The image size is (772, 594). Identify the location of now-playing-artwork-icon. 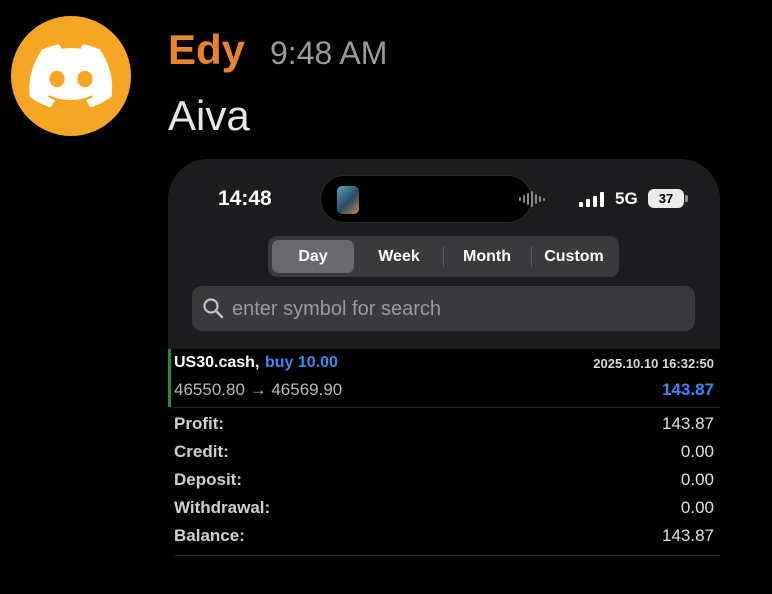
(348, 200).